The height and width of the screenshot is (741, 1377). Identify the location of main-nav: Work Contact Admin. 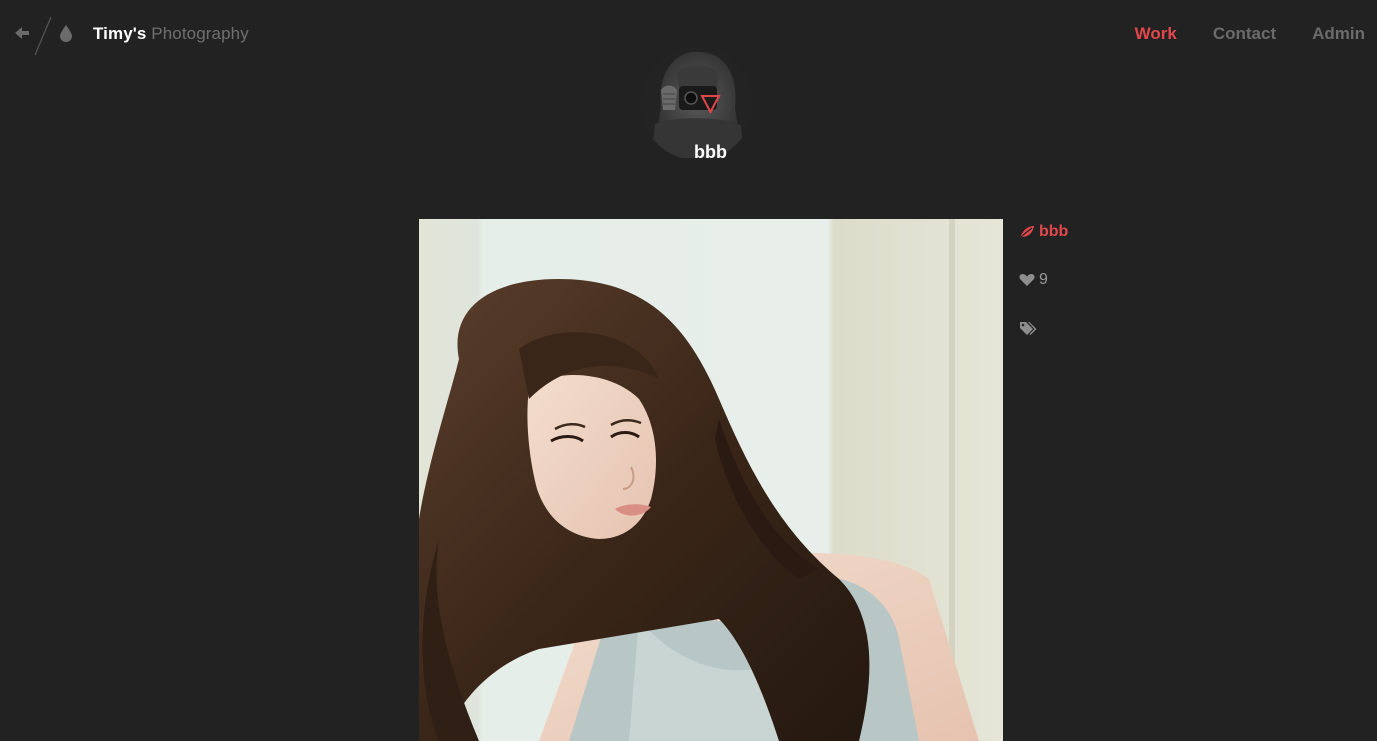
(1250, 34).